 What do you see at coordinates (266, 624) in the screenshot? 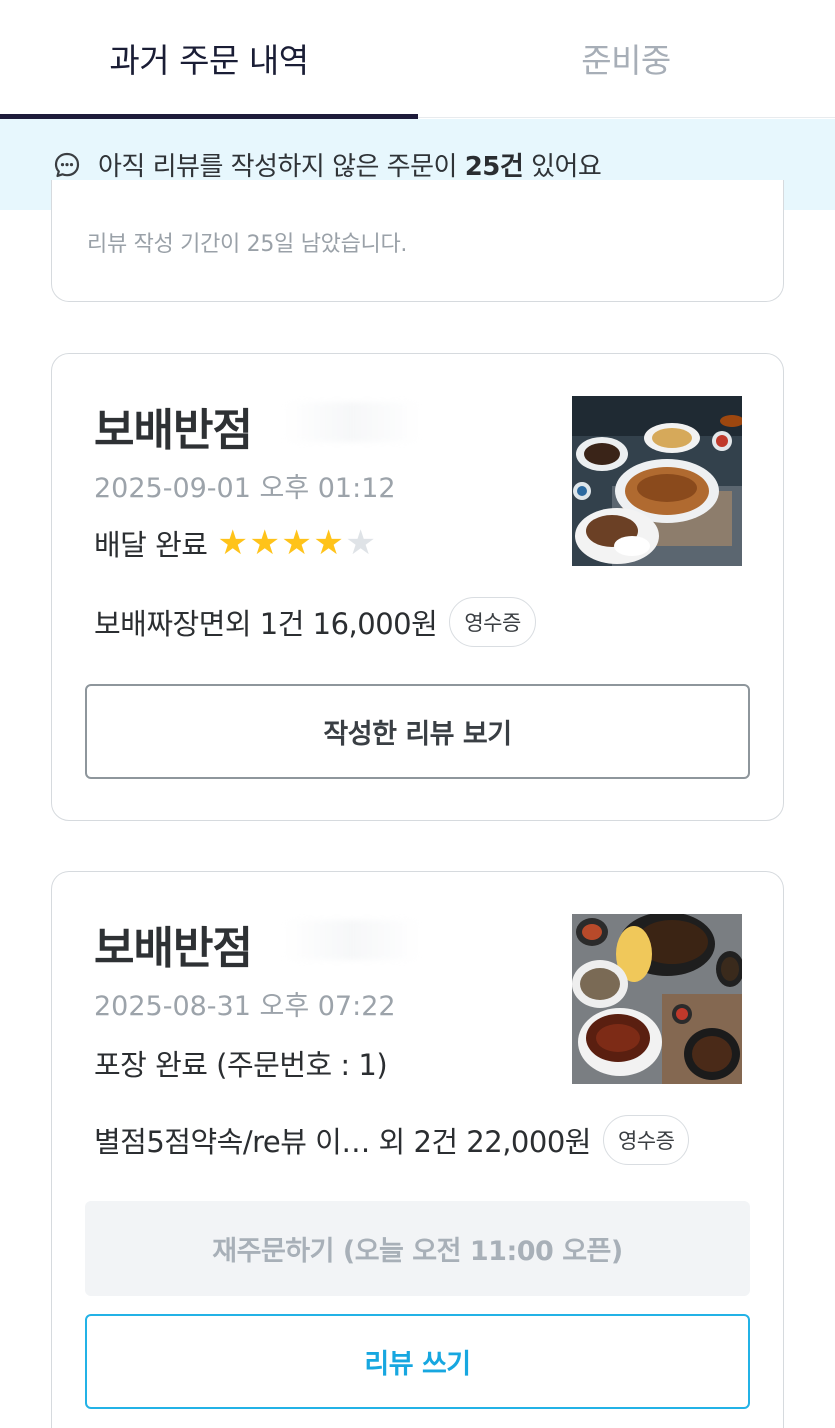
I see `order-summary-text: 보배짜장면외 1건 16,000원` at bounding box center [266, 624].